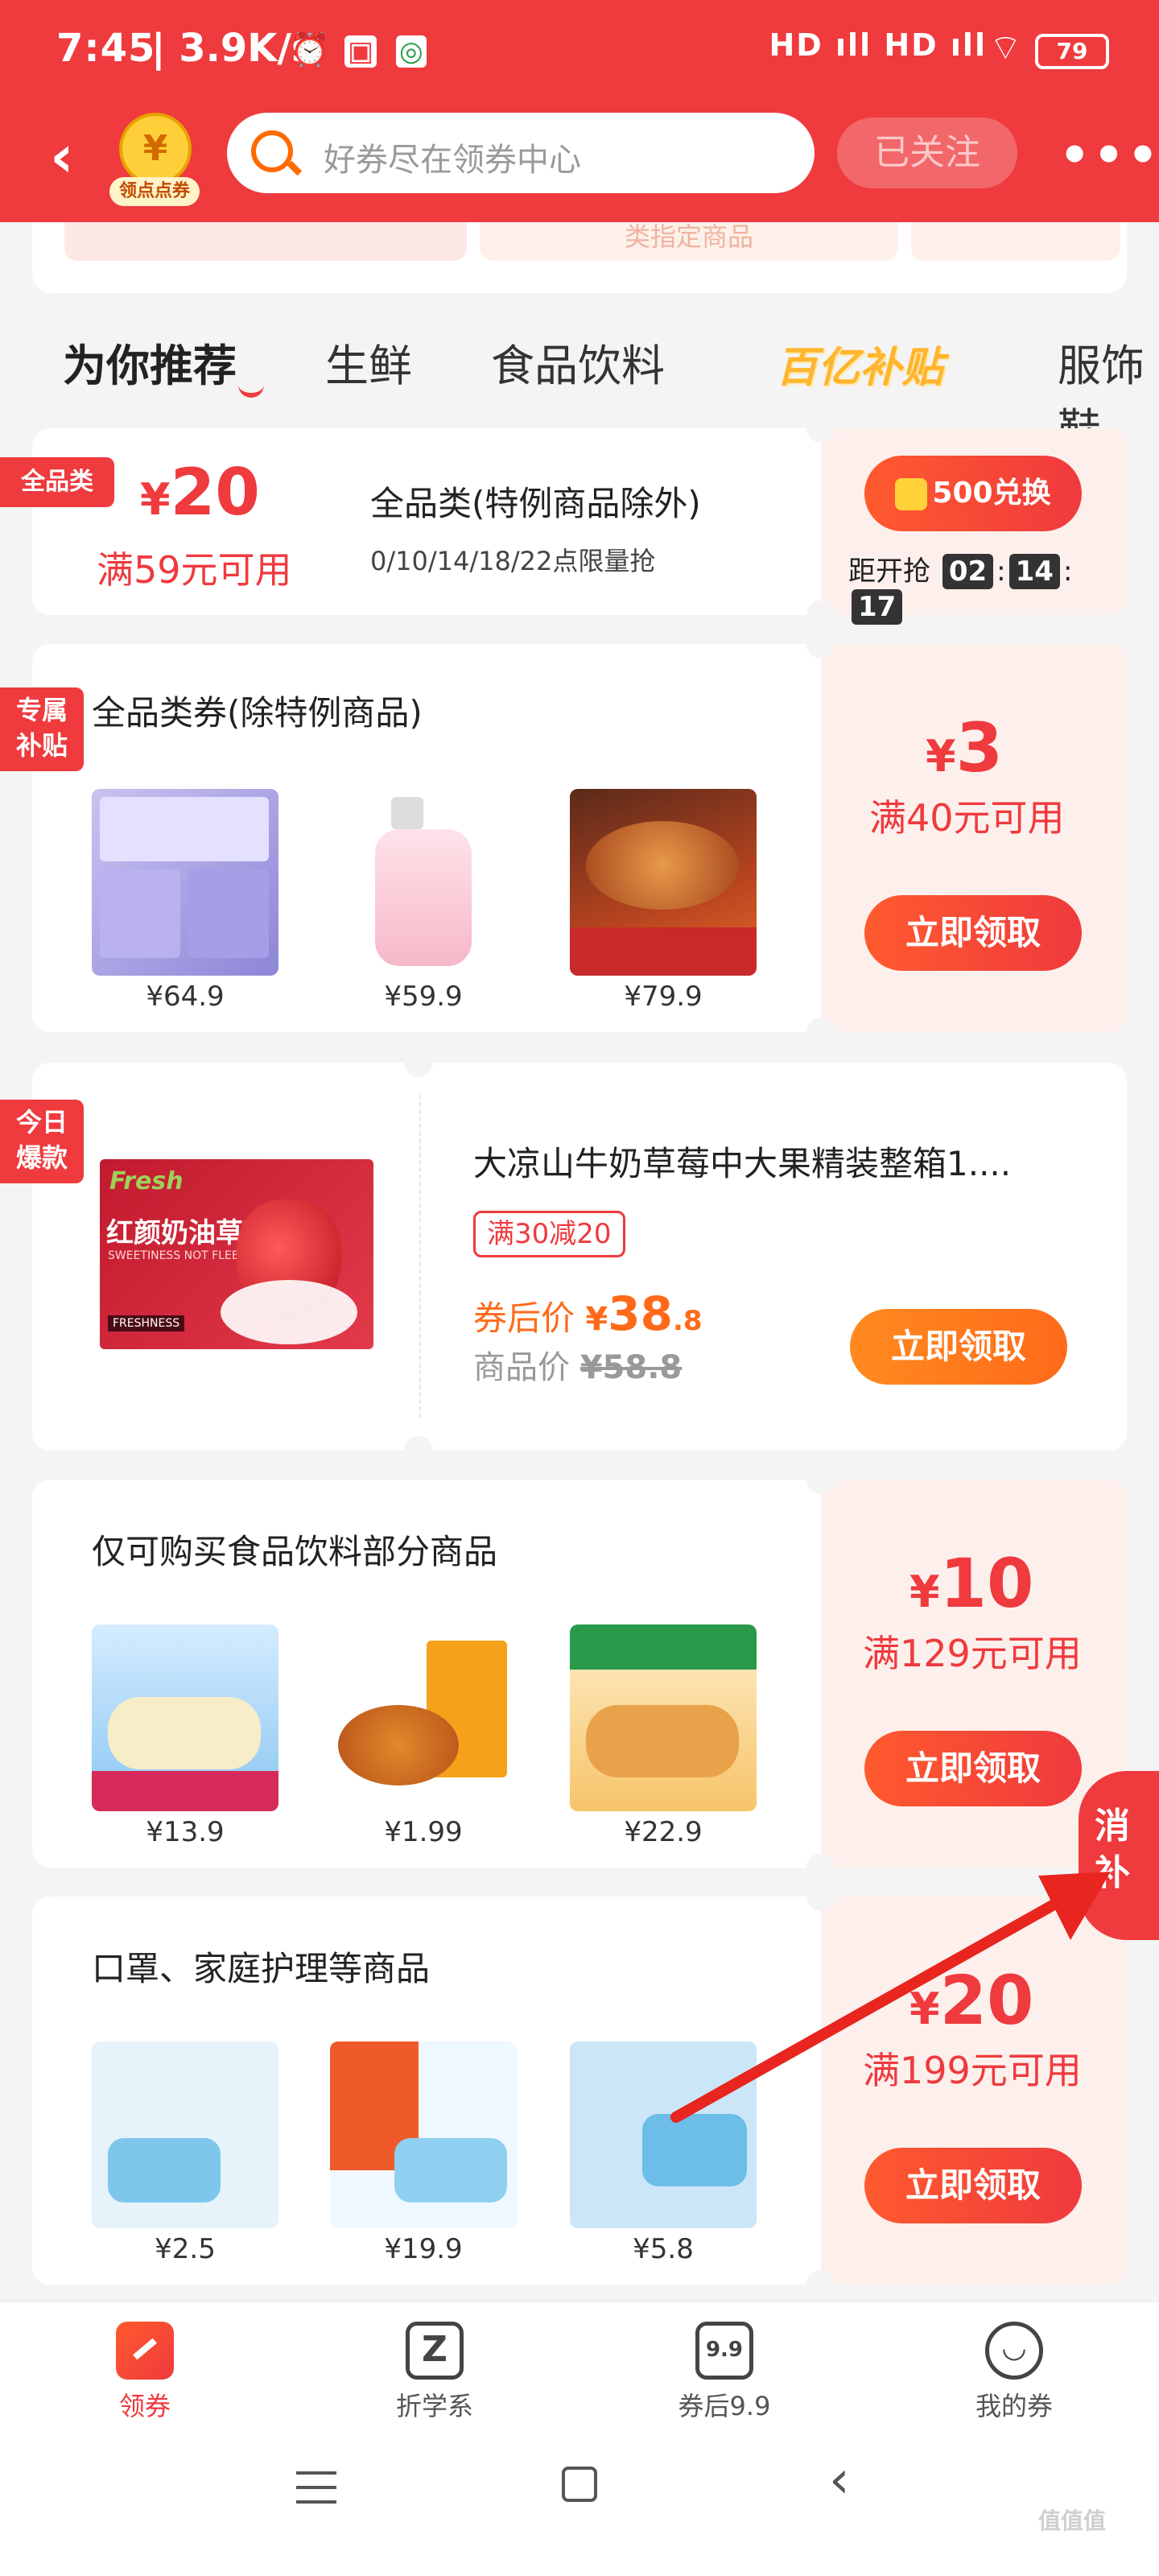  I want to click on product-item: ¥13.9, so click(185, 1736).